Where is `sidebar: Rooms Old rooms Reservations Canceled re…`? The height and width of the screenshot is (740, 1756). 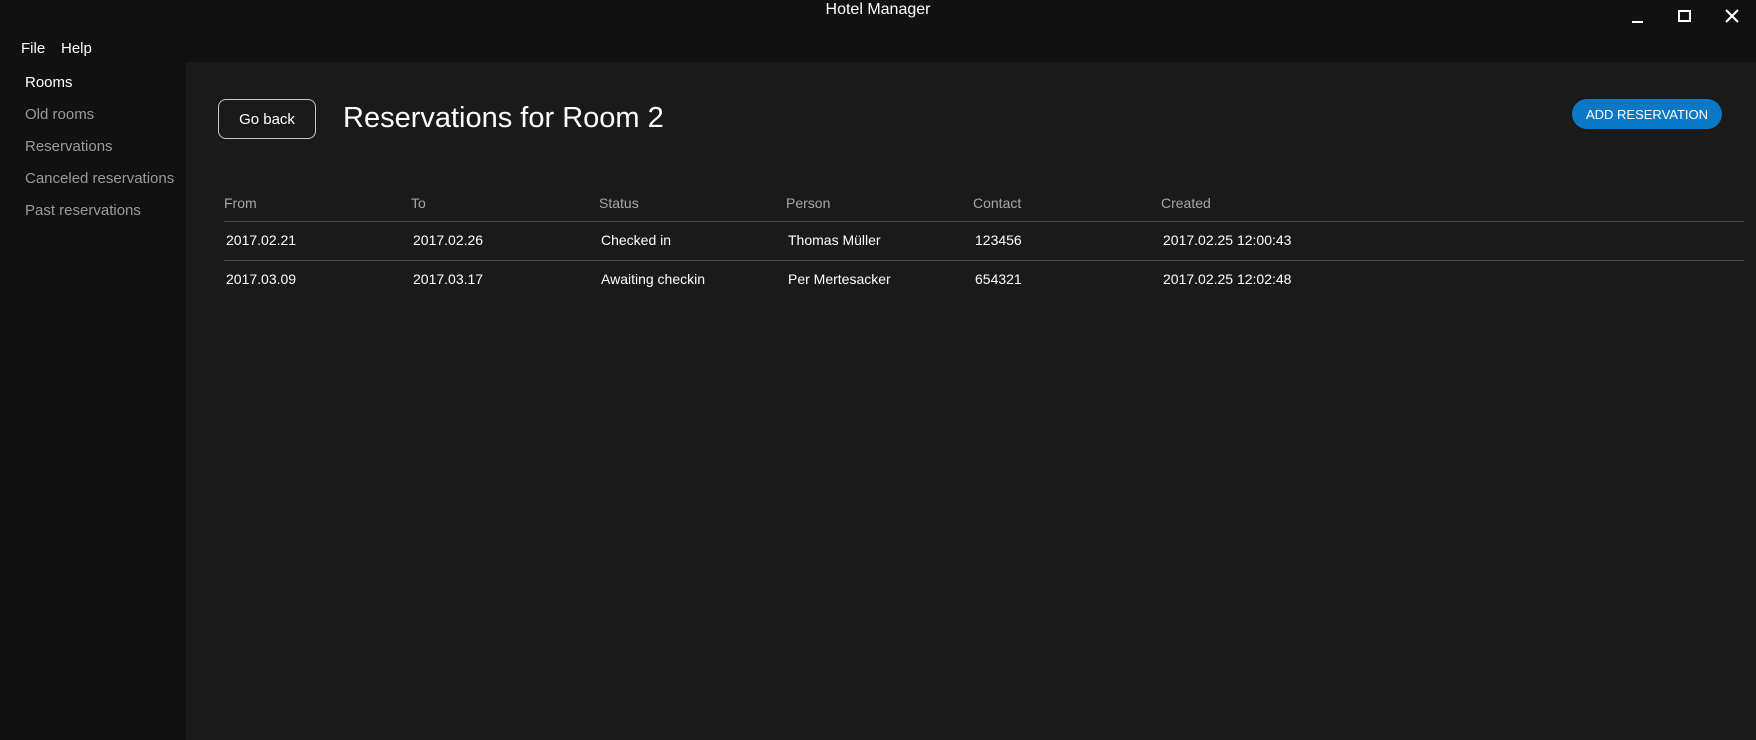
sidebar: Rooms Old rooms Reservations Canceled re… is located at coordinates (93, 401).